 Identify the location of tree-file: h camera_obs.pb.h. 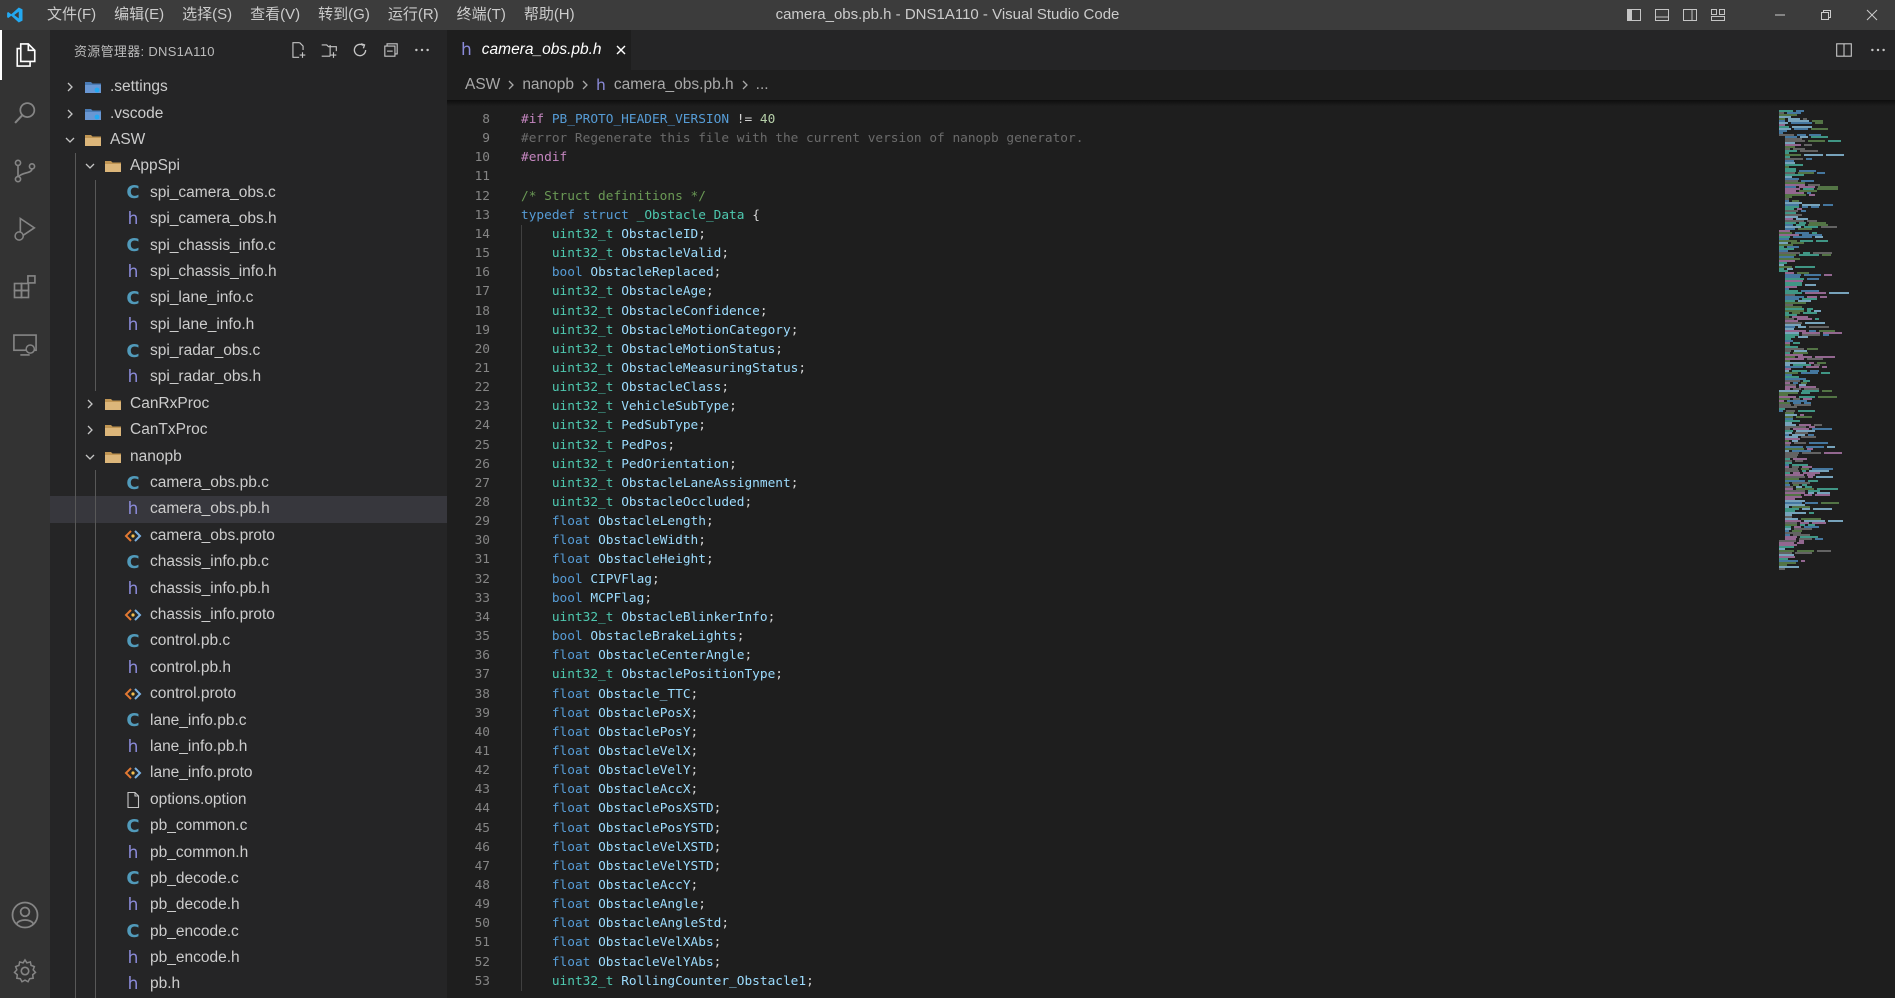
(248, 509).